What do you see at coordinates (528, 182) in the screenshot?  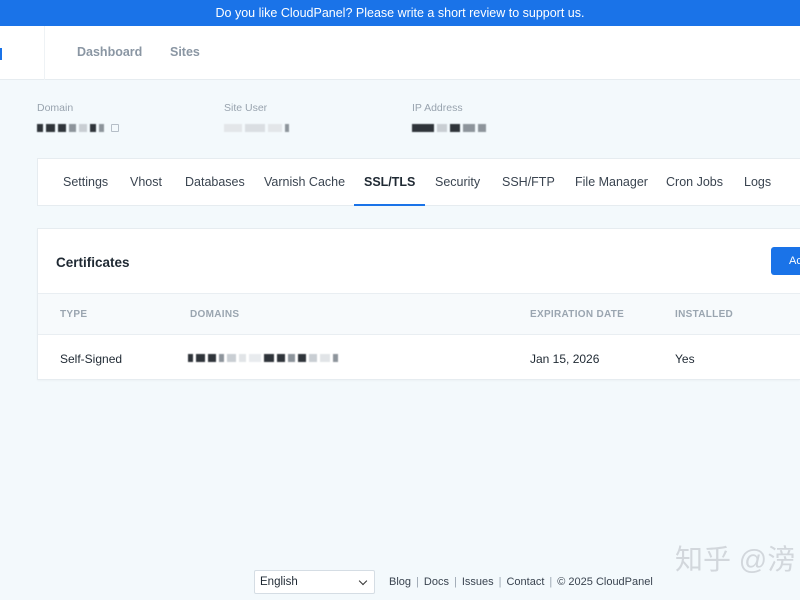 I see `tab-ssh-ftp: SSH/FTP` at bounding box center [528, 182].